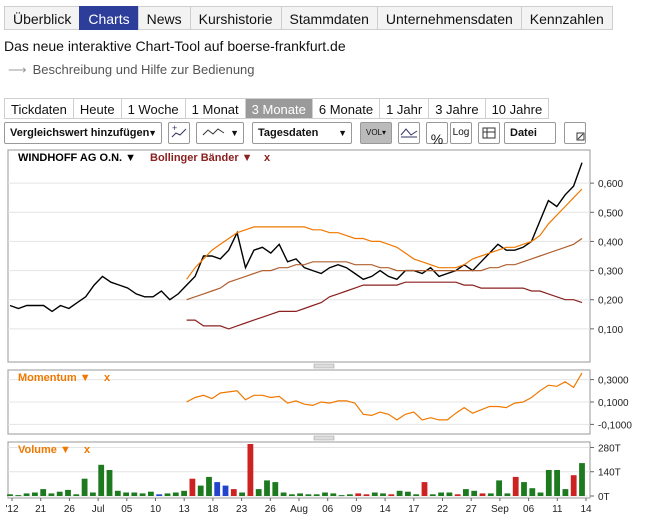  I want to click on log-label: Log, so click(461, 132).